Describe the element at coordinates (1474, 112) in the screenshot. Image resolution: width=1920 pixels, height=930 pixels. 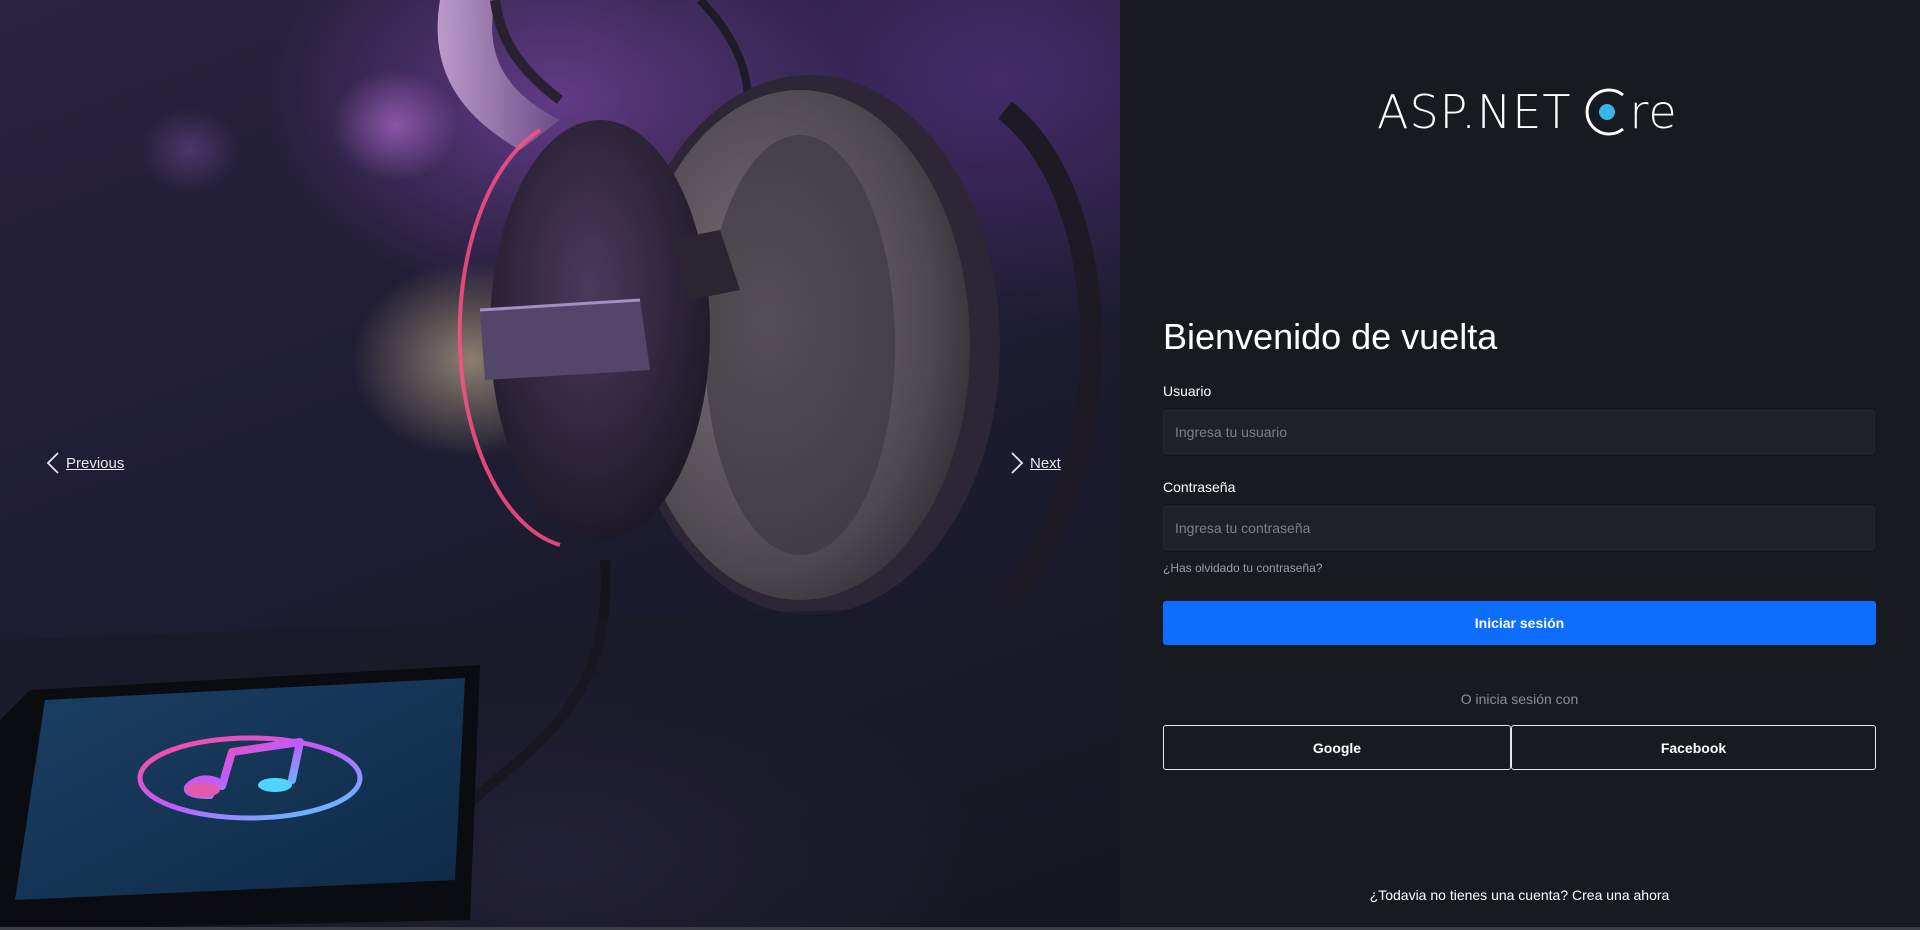
I see `logo-text-main: ASP.NET` at that location.